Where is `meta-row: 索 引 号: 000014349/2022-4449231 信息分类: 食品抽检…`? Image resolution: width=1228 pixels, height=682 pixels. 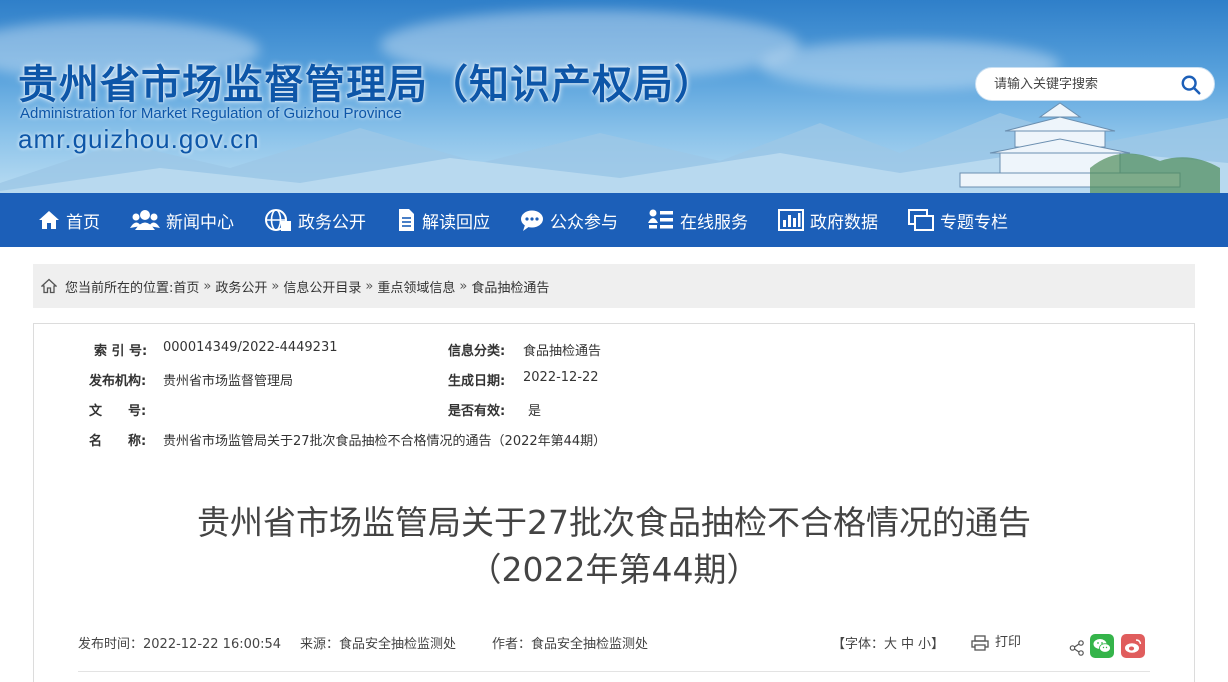
meta-row: 索 引 号: 000014349/2022-4449231 信息分类: 食品抽检… is located at coordinates (614, 350).